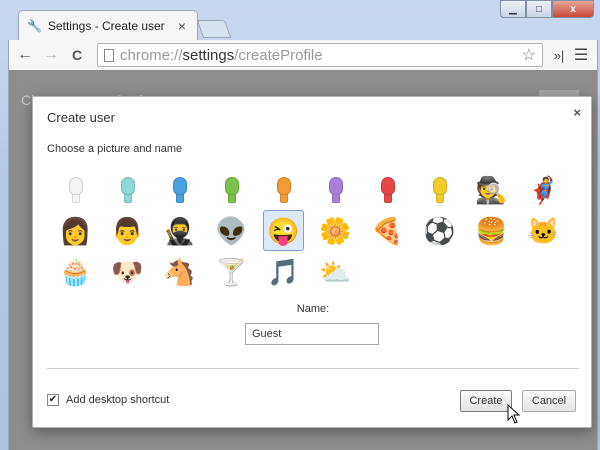  What do you see at coordinates (214, 29) in the screenshot?
I see `new-tab-button` at bounding box center [214, 29].